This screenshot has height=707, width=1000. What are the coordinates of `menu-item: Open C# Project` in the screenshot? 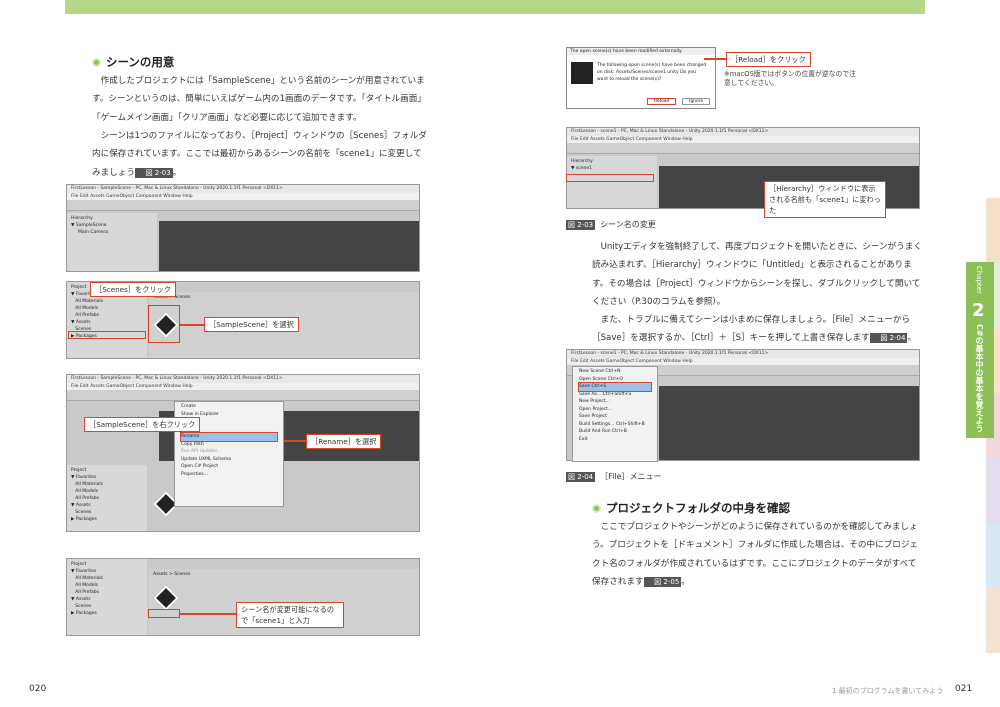 It's located at (229, 467).